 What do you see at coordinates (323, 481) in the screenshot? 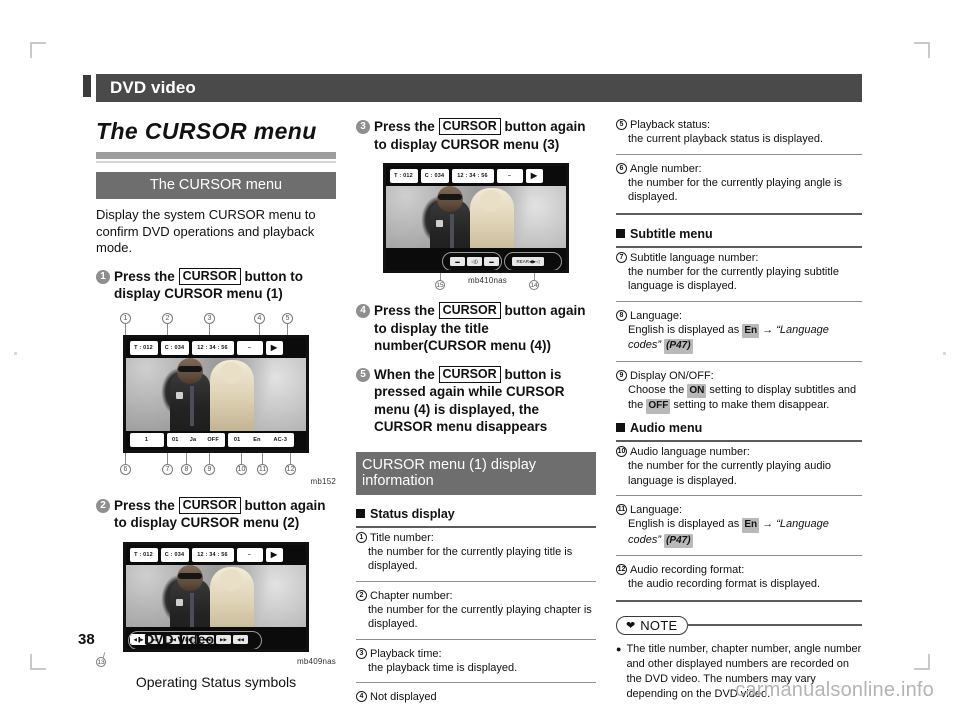
I see `figure-1-code: mb152` at bounding box center [323, 481].